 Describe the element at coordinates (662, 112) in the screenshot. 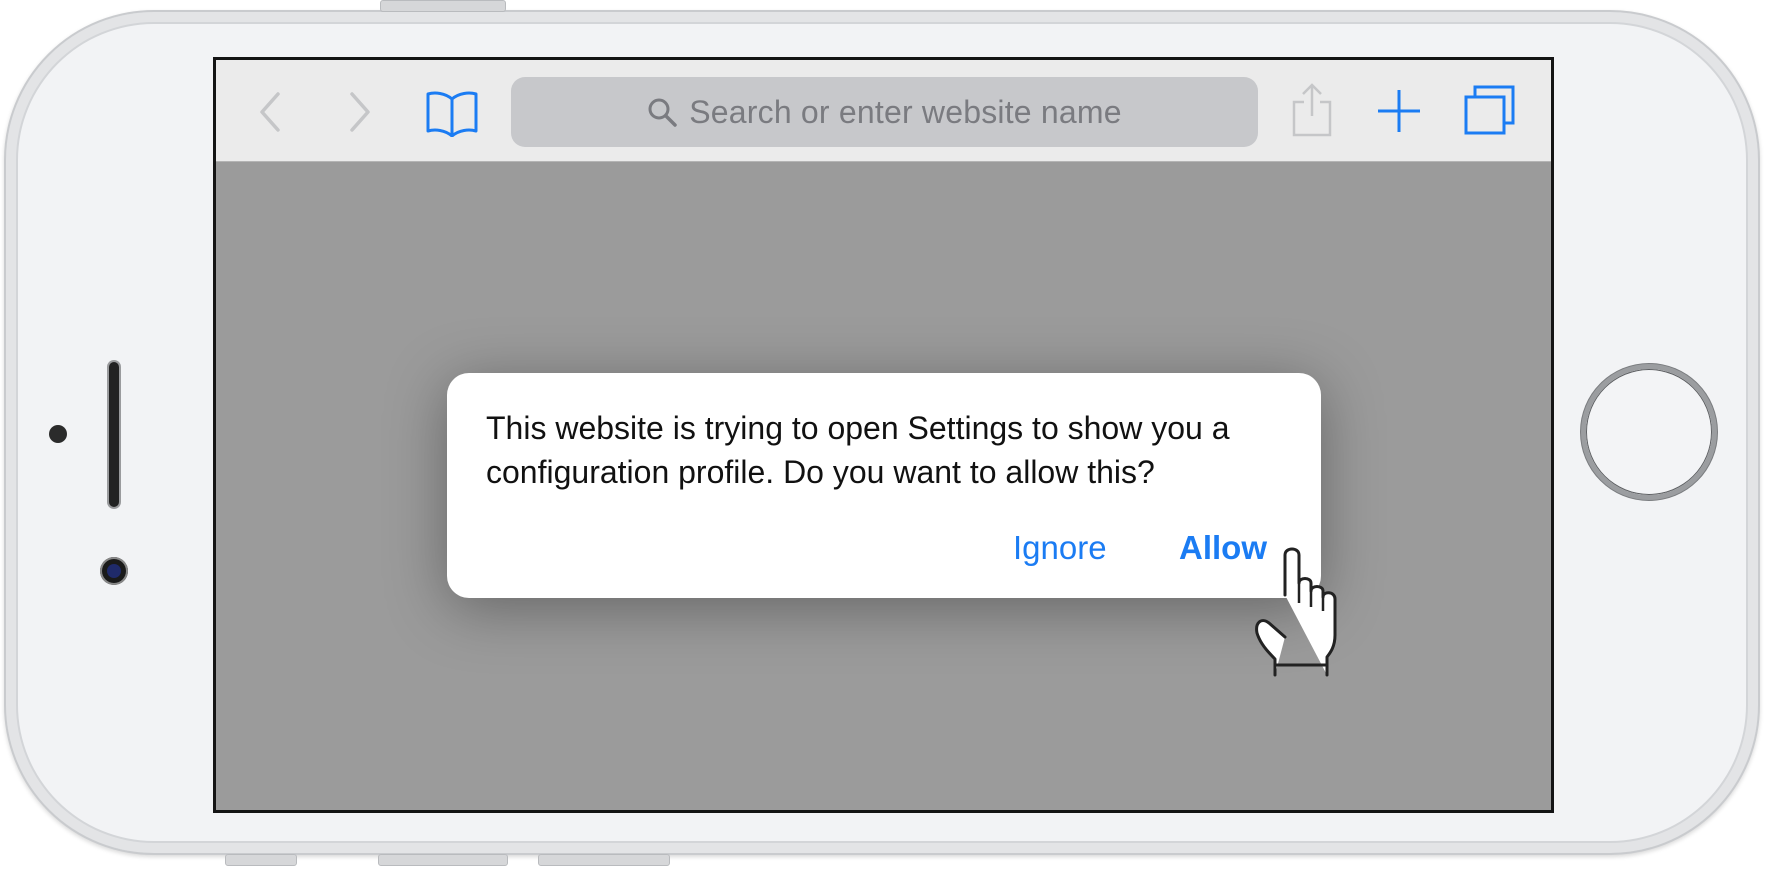

I see `search-icon` at that location.